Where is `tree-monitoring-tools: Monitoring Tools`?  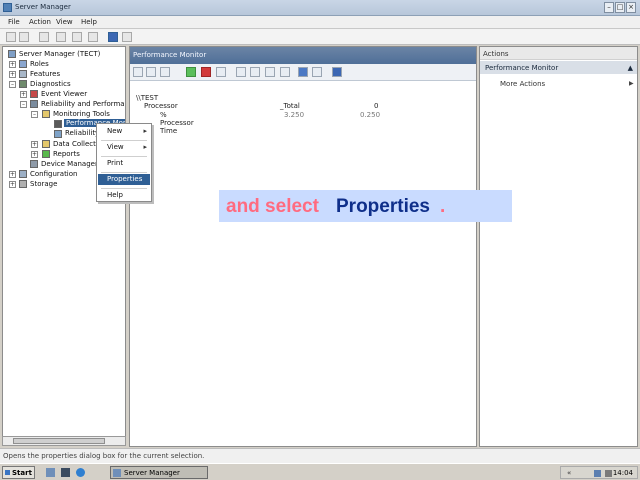
tree-monitoring-tools: Monitoring Tools is located at coordinates (81, 114).